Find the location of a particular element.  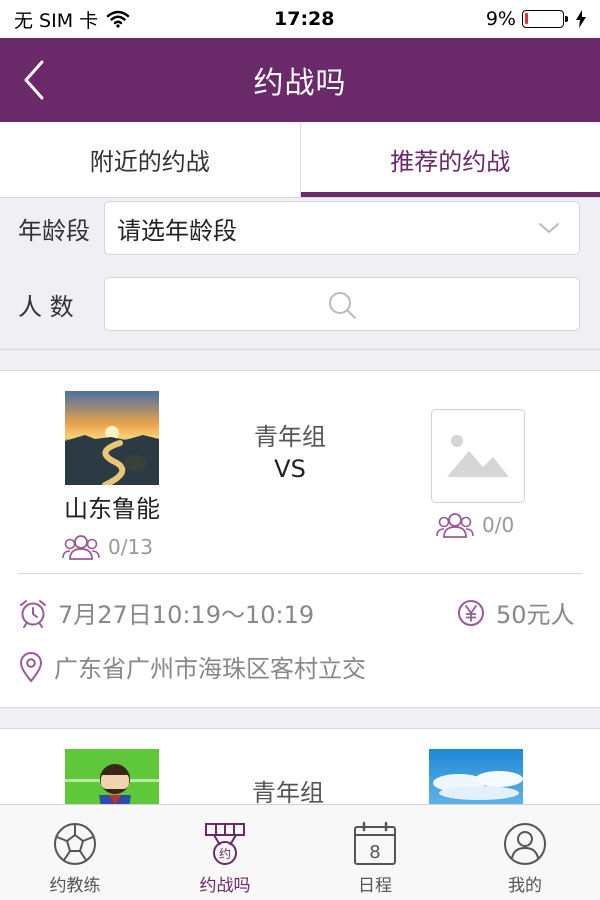

tab-bar: 附近的约战 推荐的约战 is located at coordinates (300, 160).